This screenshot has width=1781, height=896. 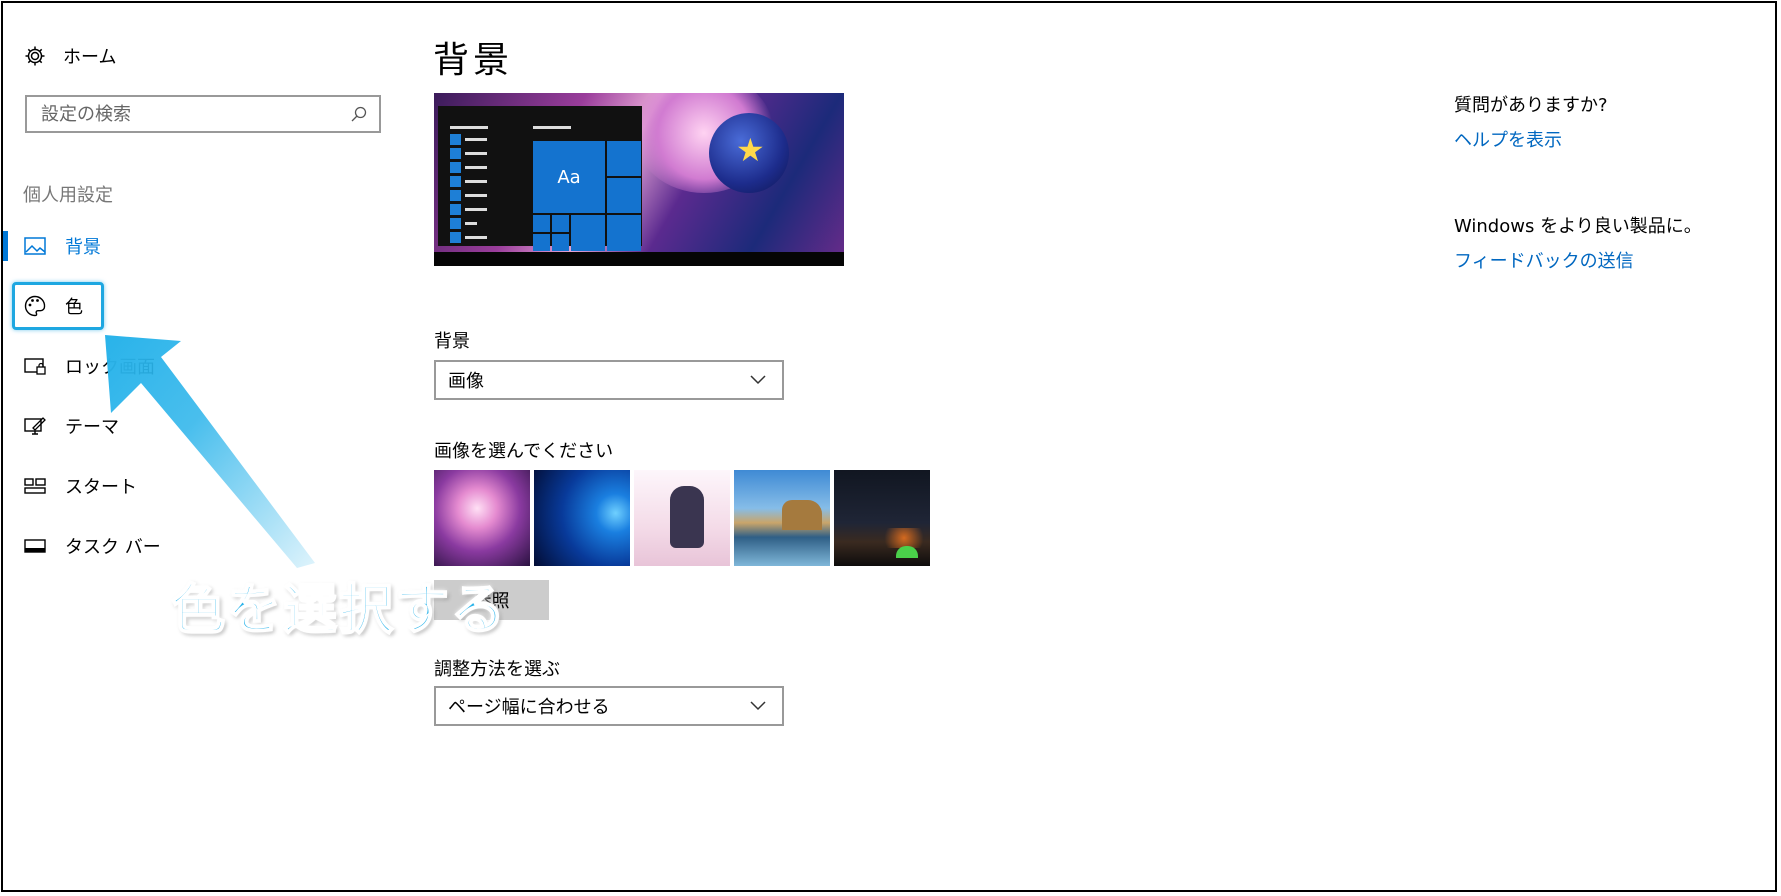 What do you see at coordinates (1508, 139) in the screenshot?
I see `help-link: ヘルプを表示` at bounding box center [1508, 139].